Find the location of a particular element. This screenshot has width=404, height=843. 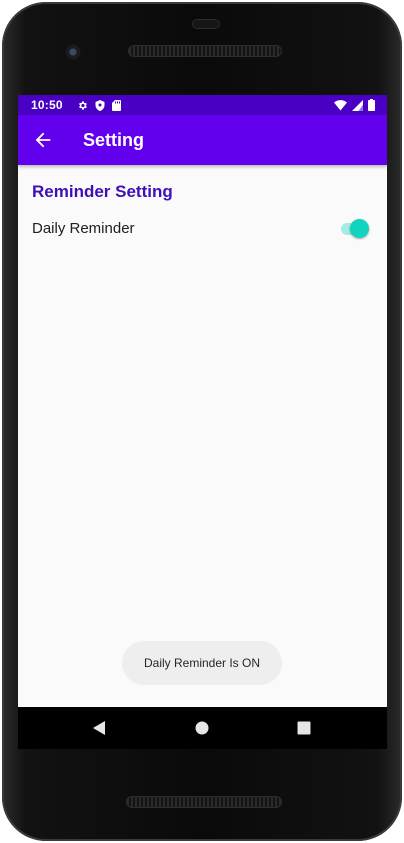

section-title: Reminder Setting is located at coordinates (102, 191).